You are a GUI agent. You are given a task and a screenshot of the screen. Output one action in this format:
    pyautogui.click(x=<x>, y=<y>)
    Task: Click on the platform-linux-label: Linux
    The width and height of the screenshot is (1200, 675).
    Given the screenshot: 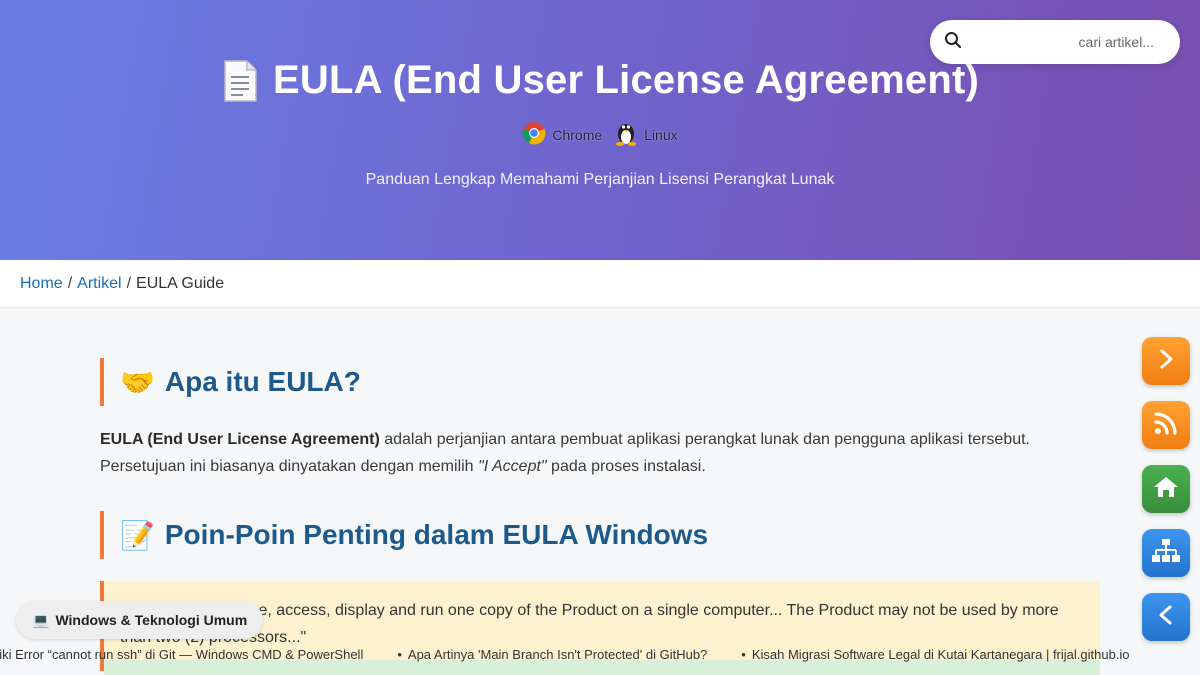 What is the action you would take?
    pyautogui.click(x=661, y=134)
    